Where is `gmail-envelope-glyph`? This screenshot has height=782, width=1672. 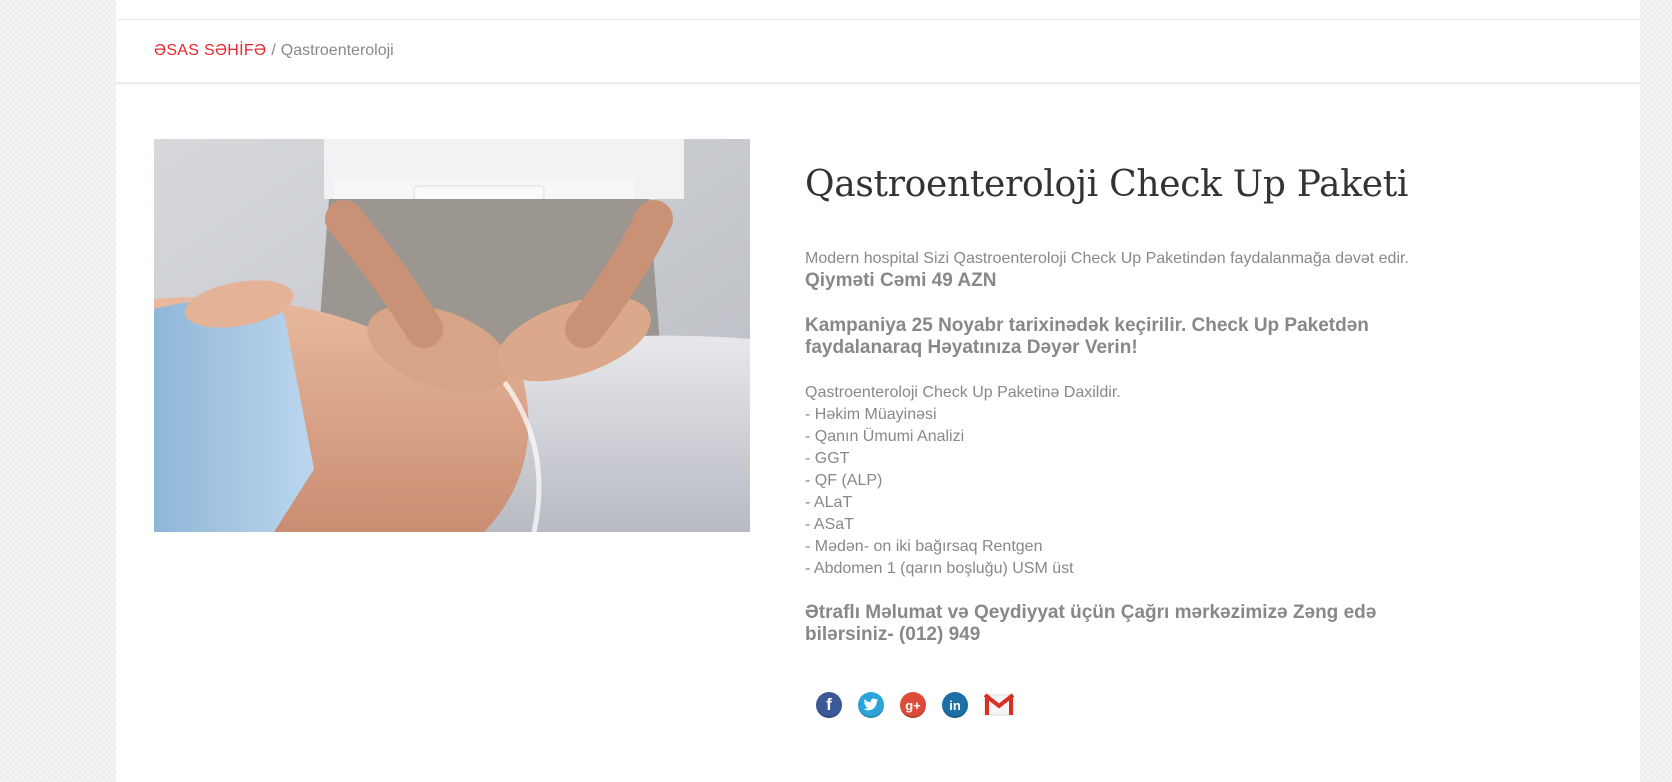
gmail-envelope-glyph is located at coordinates (999, 704).